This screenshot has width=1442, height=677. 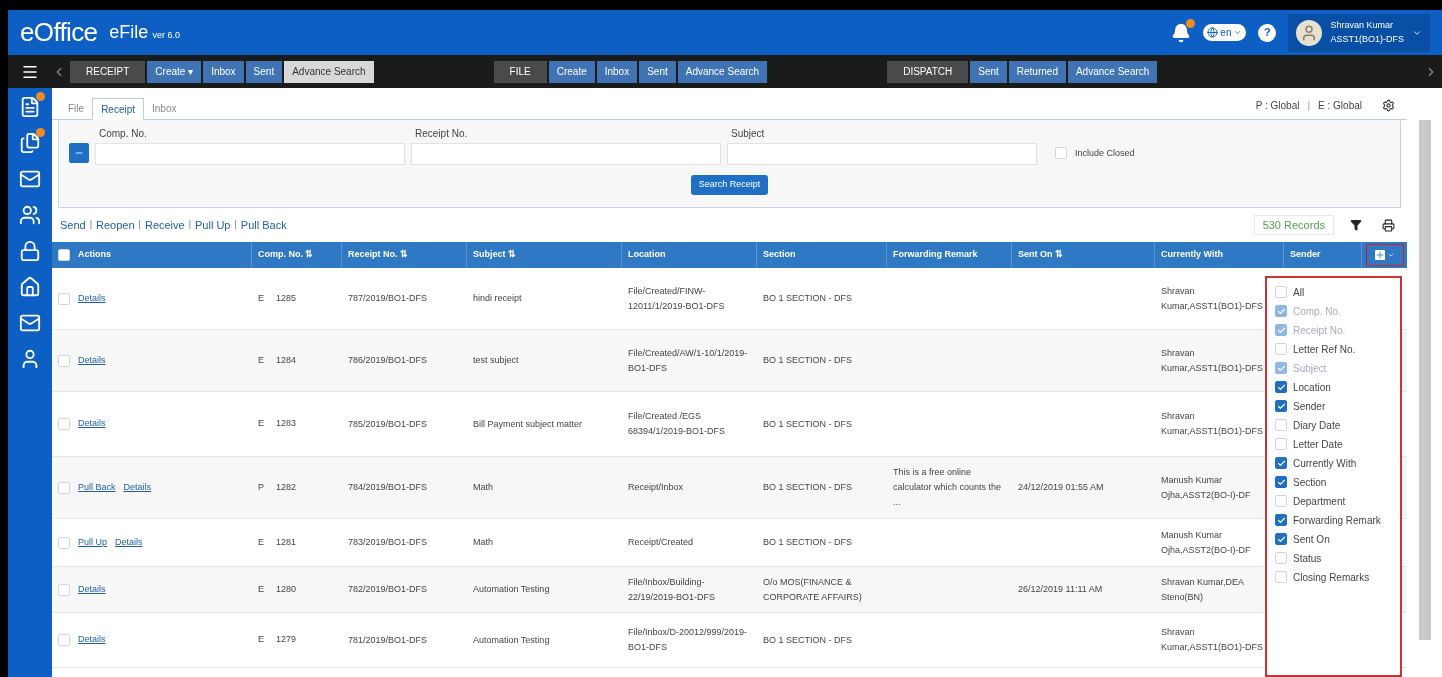 I want to click on table-cell: 784/2019/BO1-DFS, so click(x=388, y=487).